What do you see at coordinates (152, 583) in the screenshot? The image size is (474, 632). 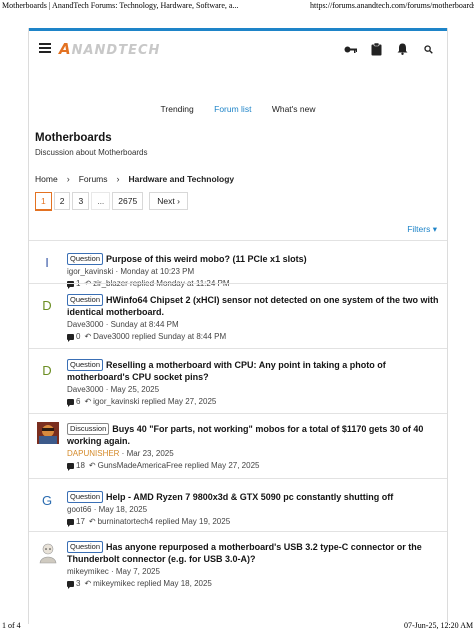 I see `last-reply: mikeymikec replied May 18, 2025` at bounding box center [152, 583].